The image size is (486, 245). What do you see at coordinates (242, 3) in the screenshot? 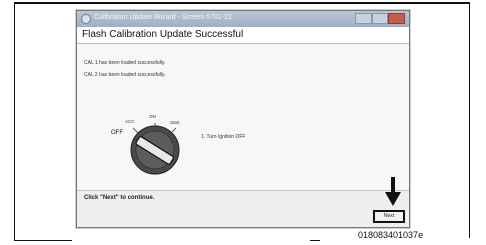
I see `frame-top-rule` at bounding box center [242, 3].